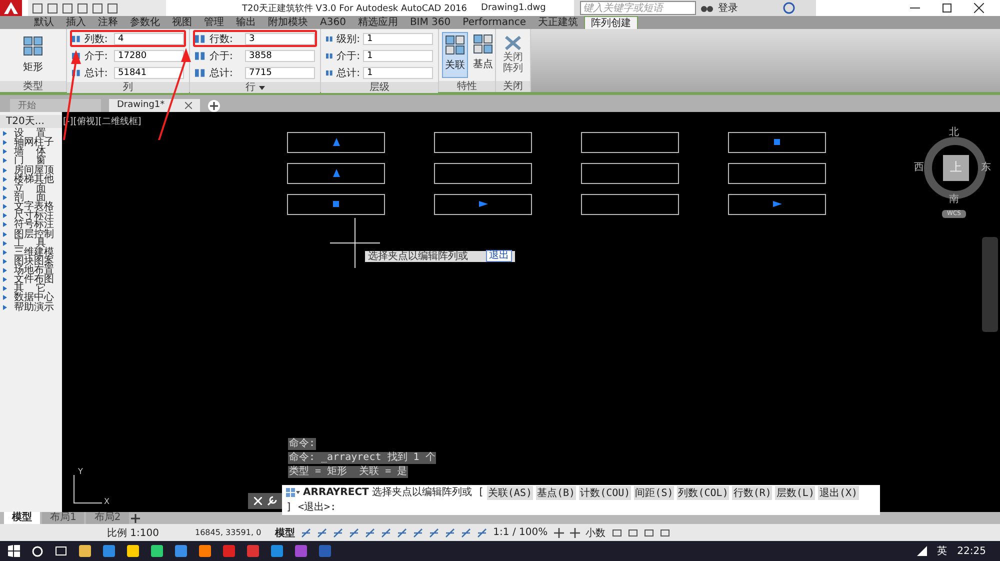 Image resolution: width=1000 pixels, height=561 pixels. Describe the element at coordinates (922, 551) in the screenshot. I see `network-icon` at that location.